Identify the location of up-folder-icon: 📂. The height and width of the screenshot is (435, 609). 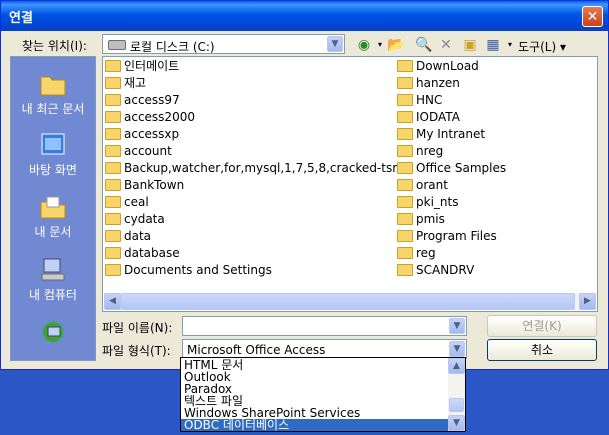
(396, 45).